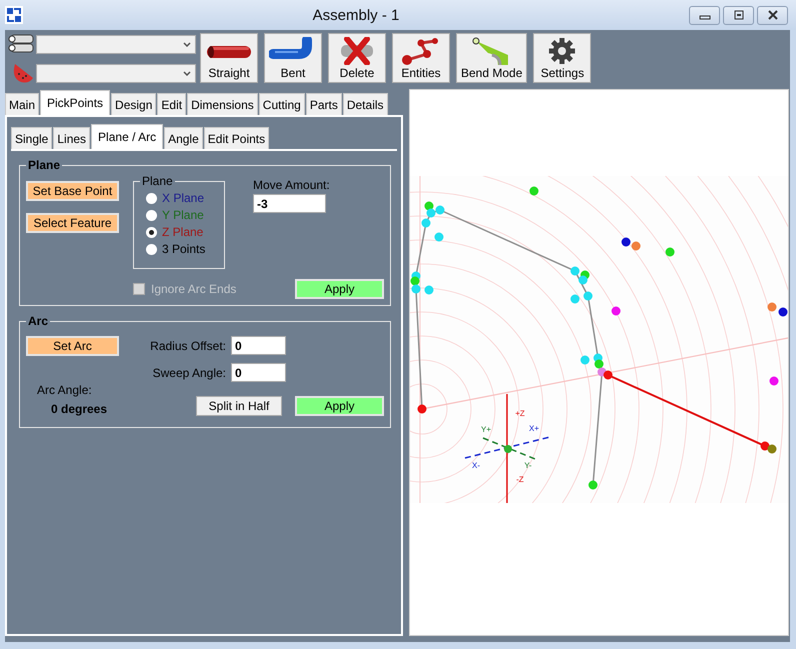  Describe the element at coordinates (14, 15) in the screenshot. I see `app-logo-icon` at that location.